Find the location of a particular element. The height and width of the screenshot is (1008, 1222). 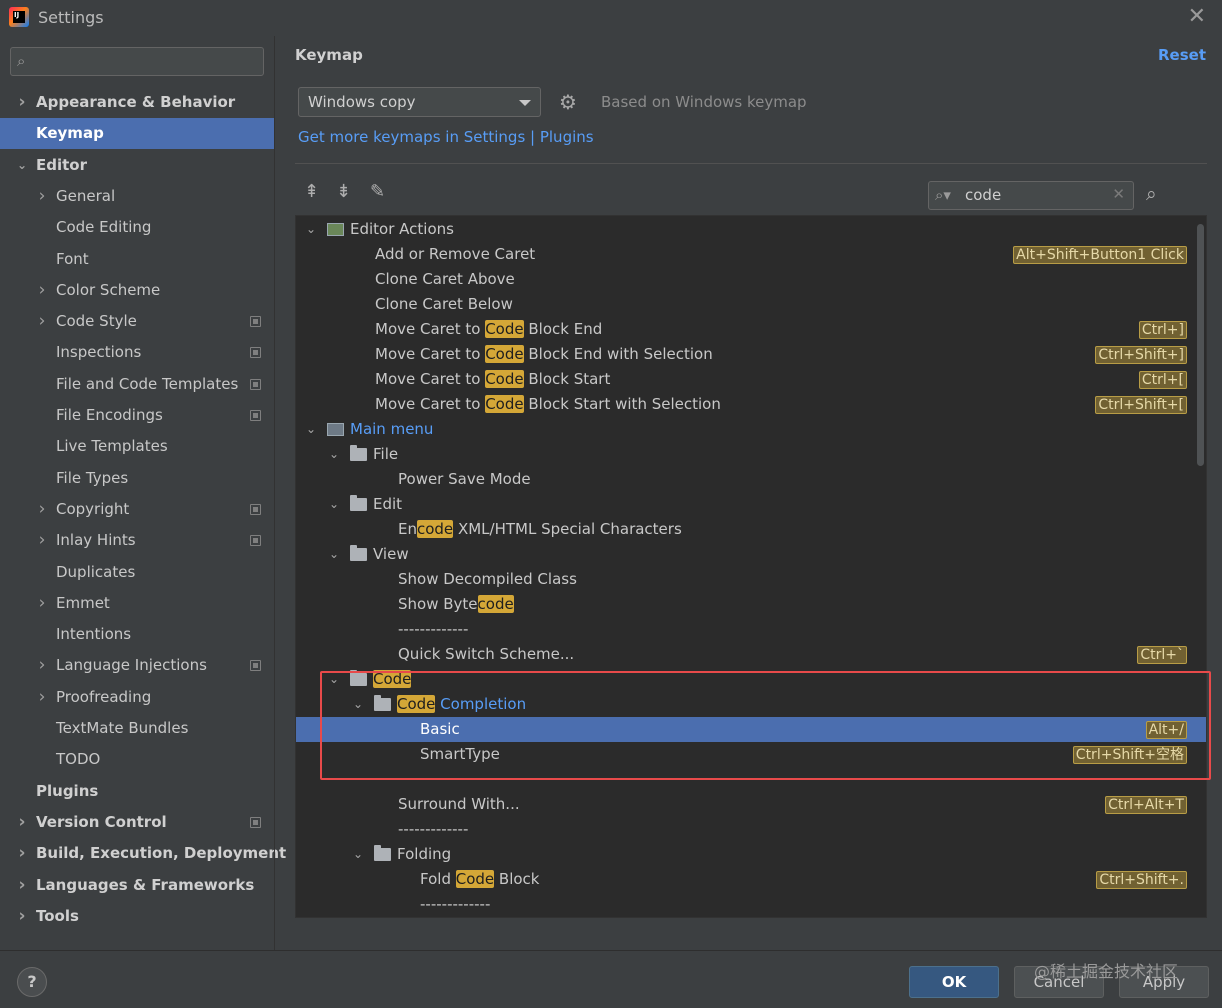

sidebar-item: › Proofreading is located at coordinates (137, 697).